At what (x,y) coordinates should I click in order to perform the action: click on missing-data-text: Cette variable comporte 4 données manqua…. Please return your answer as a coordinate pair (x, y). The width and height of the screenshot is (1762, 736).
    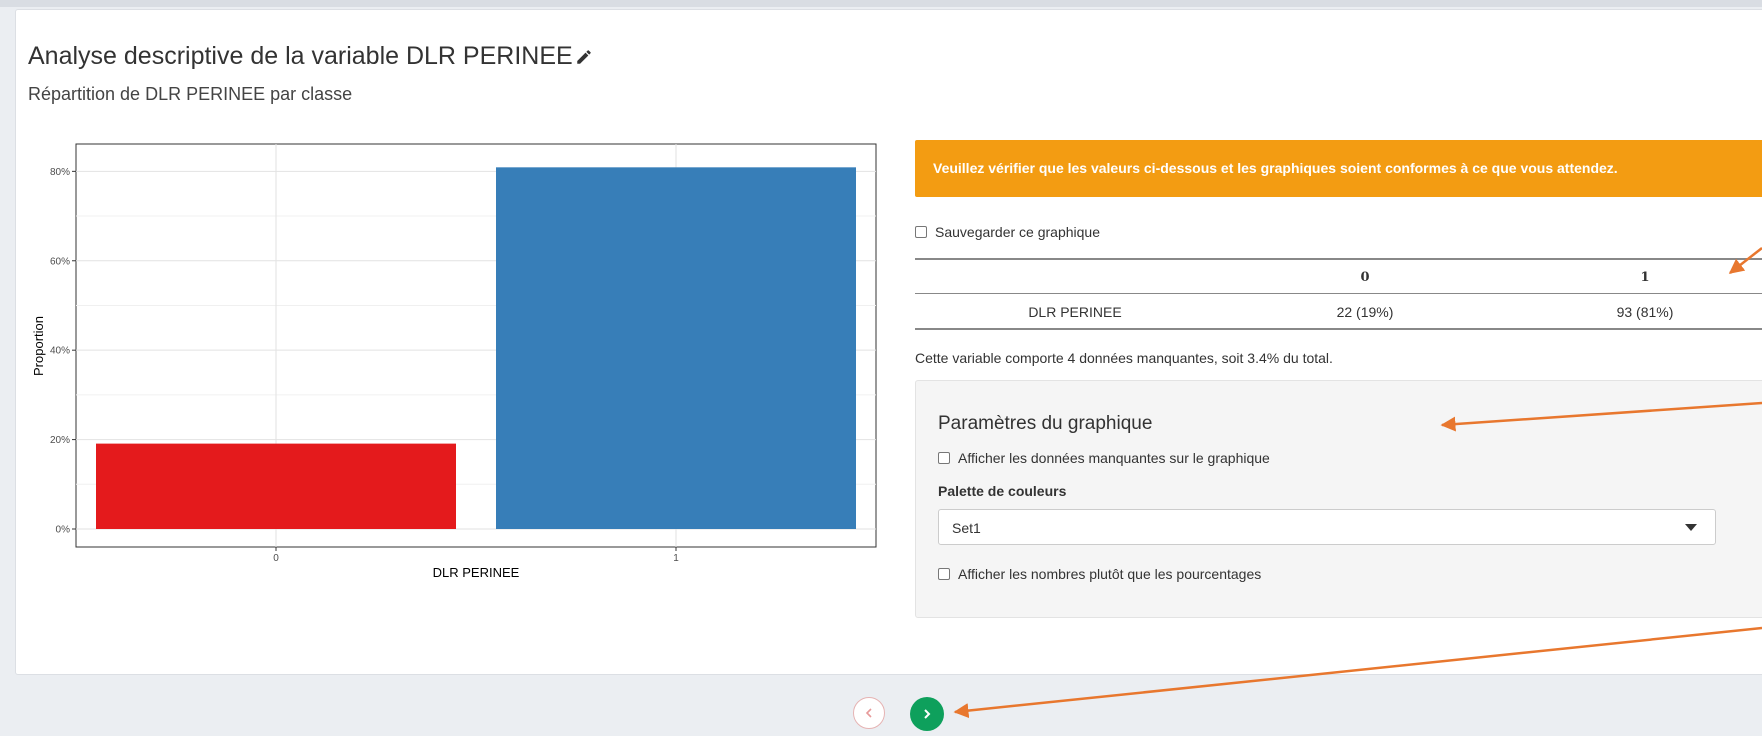
    Looking at the image, I should click on (1124, 358).